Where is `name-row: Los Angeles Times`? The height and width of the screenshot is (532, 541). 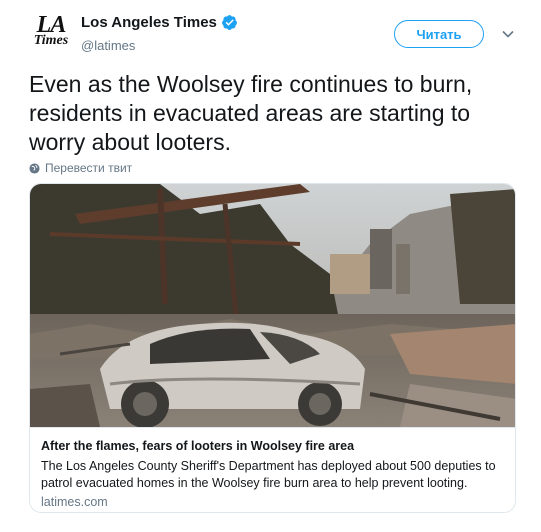 name-row: Los Angeles Times is located at coordinates (159, 22).